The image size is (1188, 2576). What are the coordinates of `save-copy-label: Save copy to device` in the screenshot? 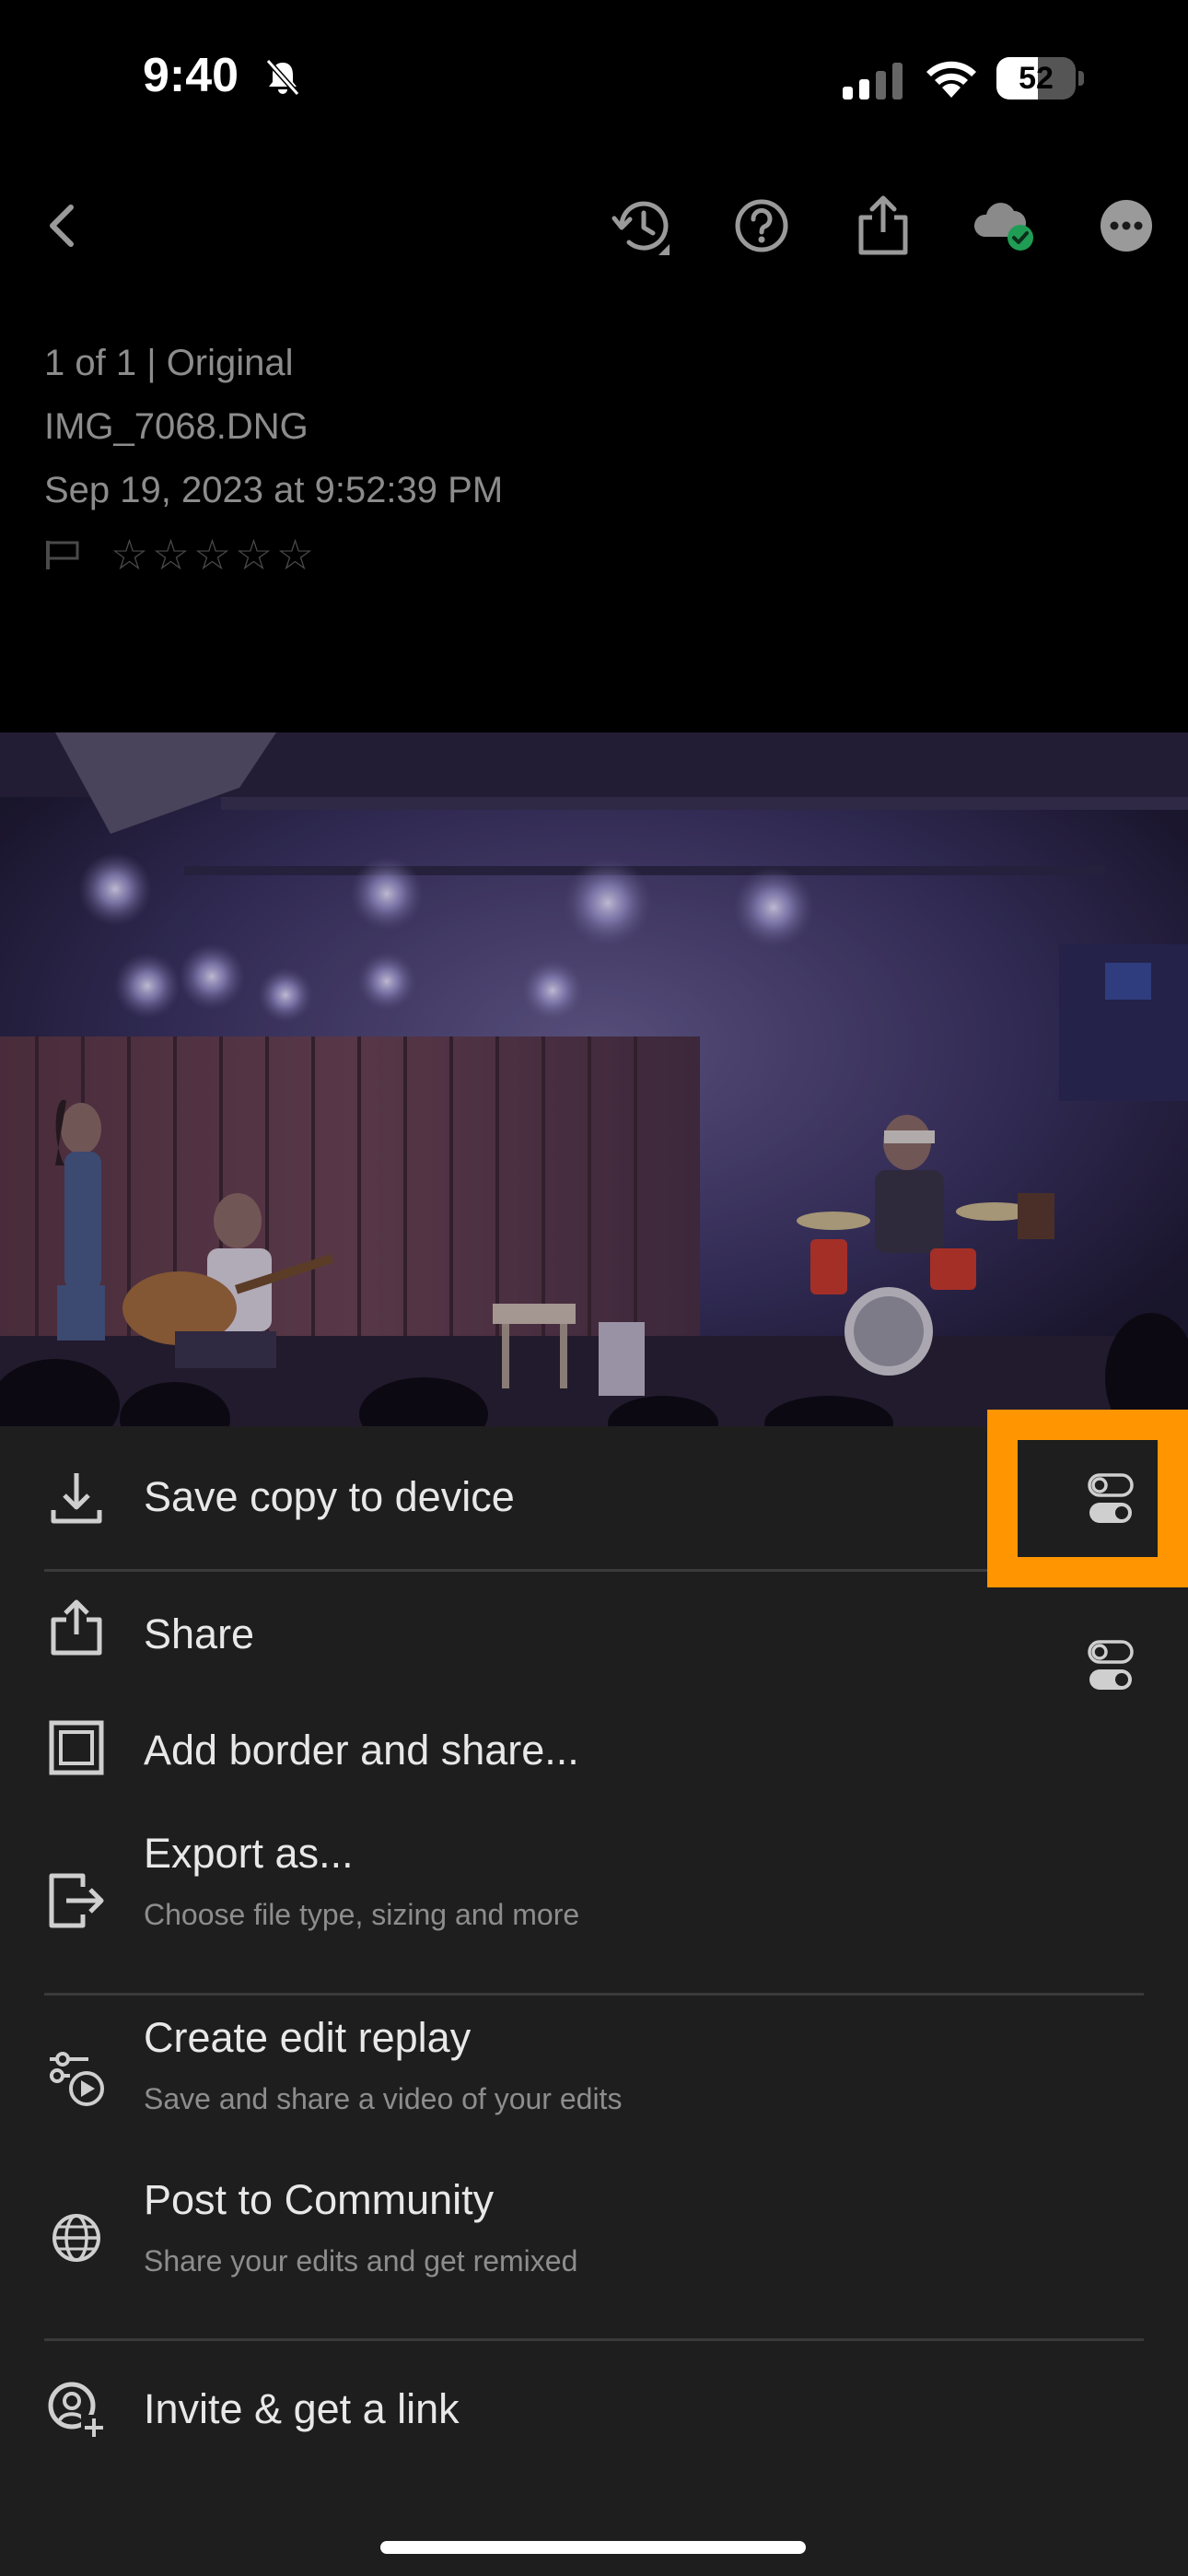 It's located at (329, 1496).